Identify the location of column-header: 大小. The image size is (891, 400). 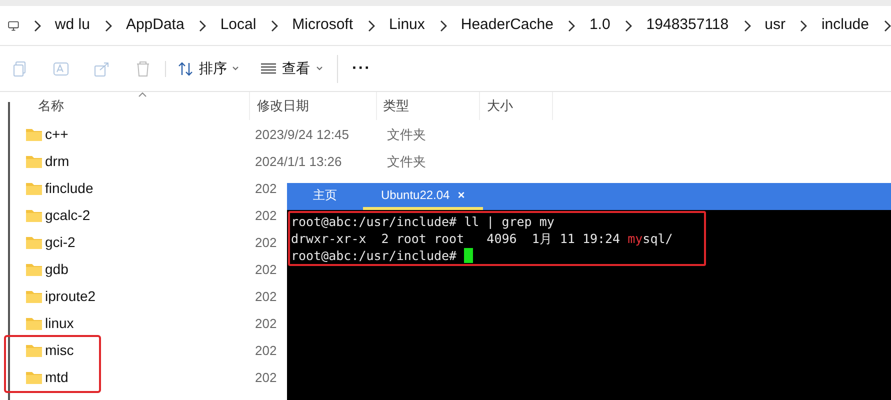
(516, 106).